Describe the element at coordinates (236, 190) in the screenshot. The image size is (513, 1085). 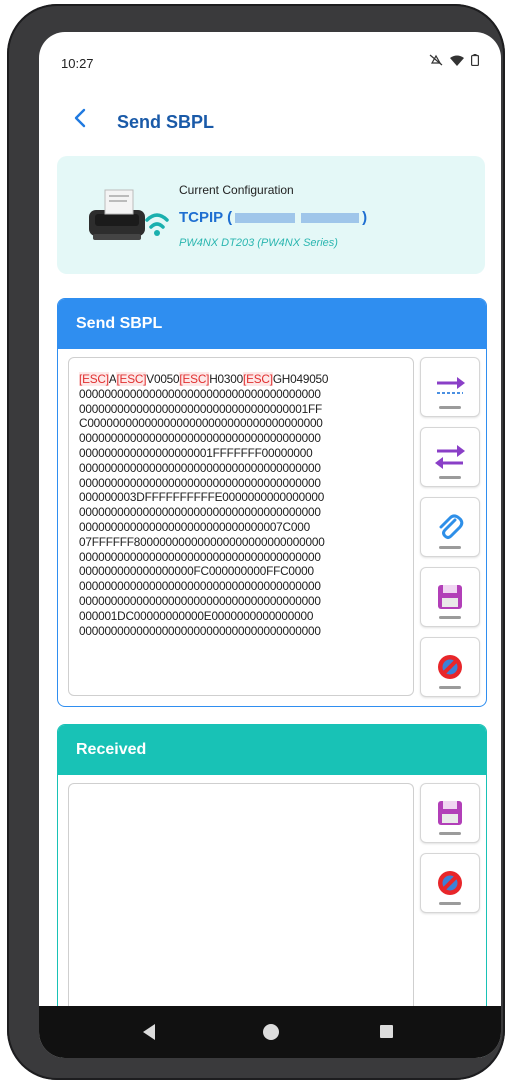
I see `config-label: Current Configuration` at that location.